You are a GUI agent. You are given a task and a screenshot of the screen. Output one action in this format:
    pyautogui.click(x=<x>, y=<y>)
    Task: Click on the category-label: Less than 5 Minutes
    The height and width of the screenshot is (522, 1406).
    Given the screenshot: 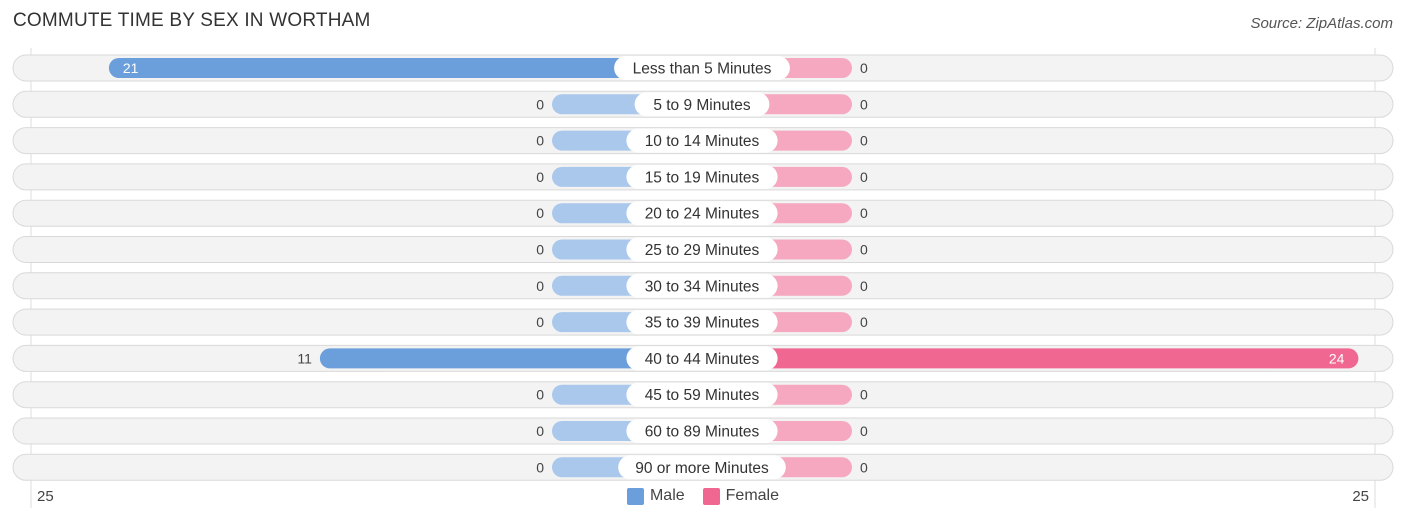 What is the action you would take?
    pyautogui.click(x=702, y=69)
    